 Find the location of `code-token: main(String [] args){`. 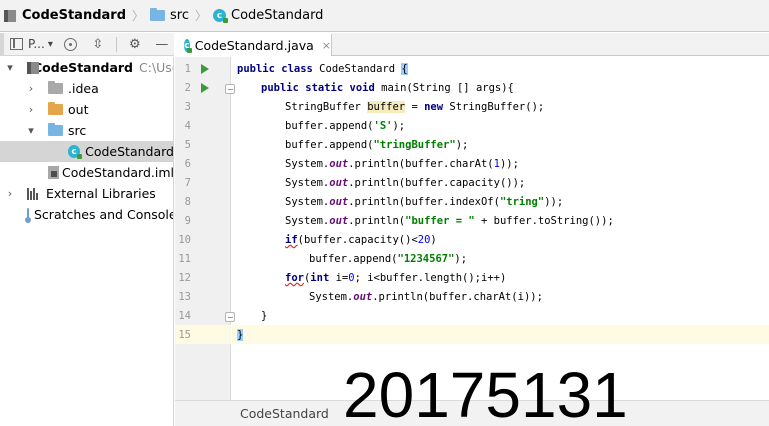

code-token: main(String [] args){ is located at coordinates (444, 88).